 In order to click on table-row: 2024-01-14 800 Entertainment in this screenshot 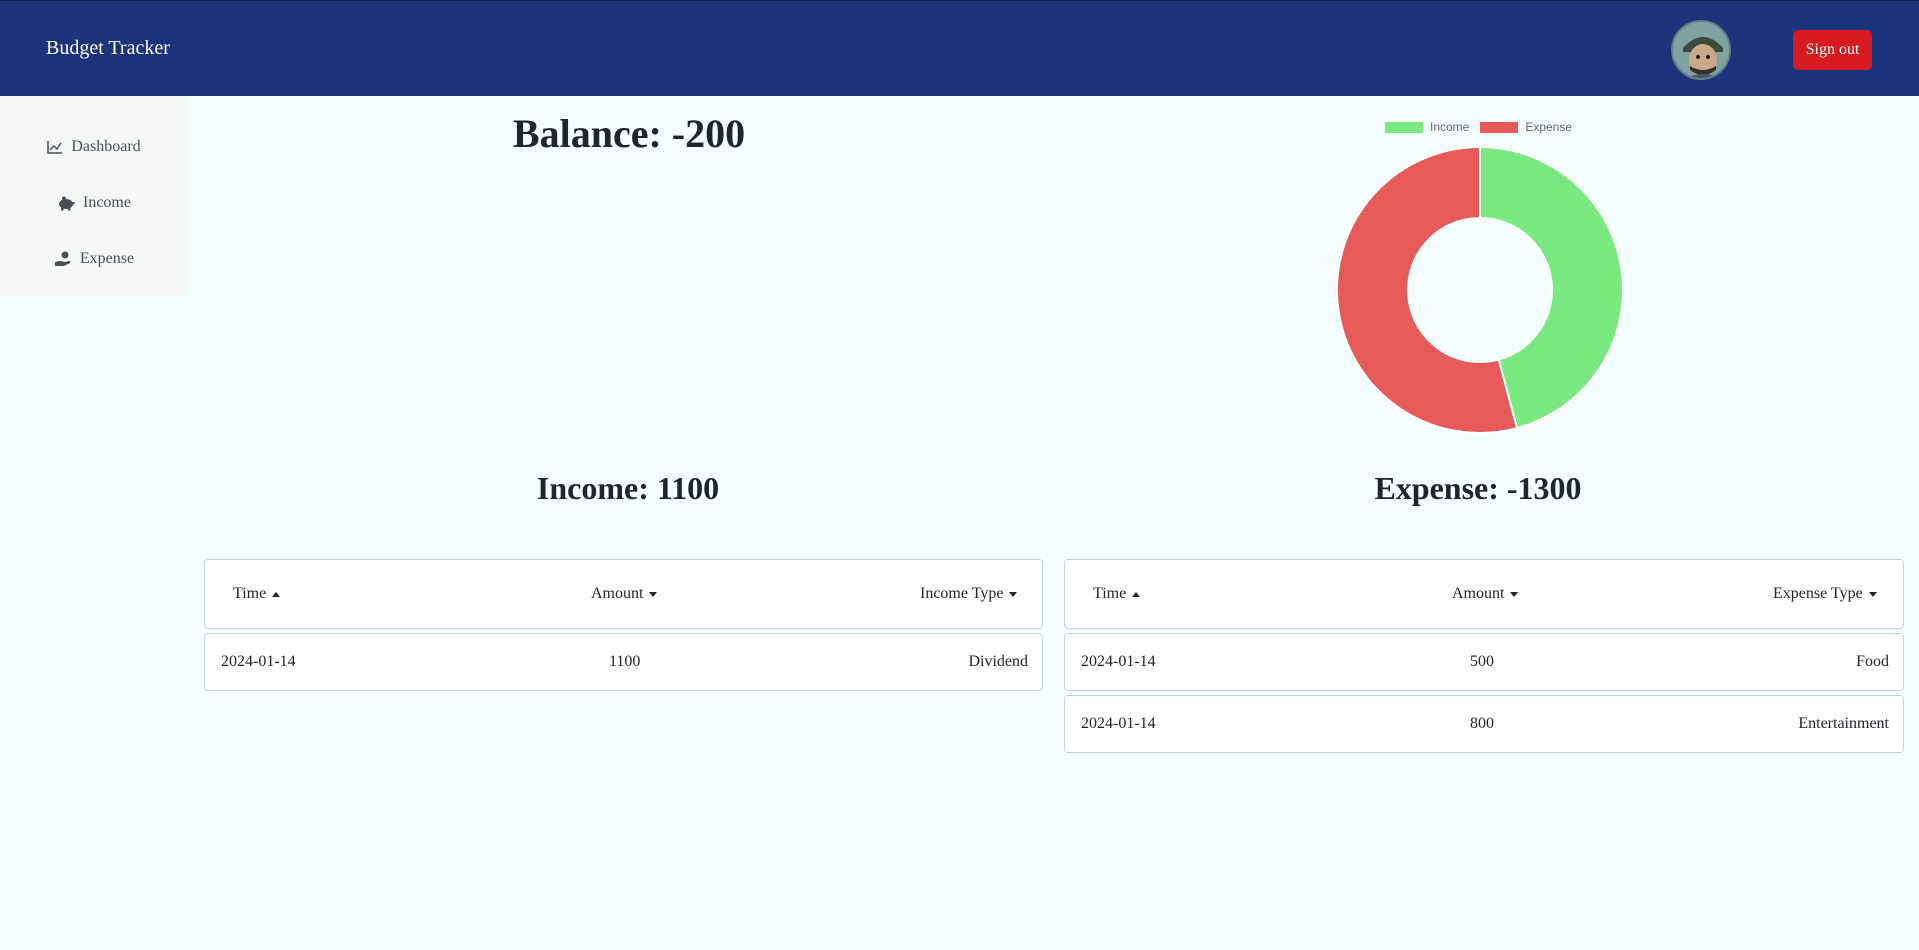, I will do `click(1484, 724)`.